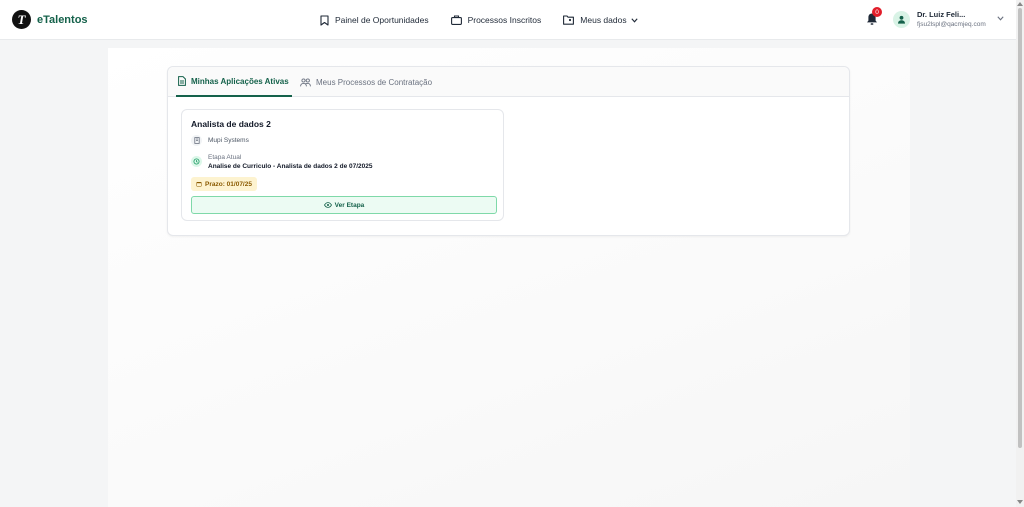 The height and width of the screenshot is (507, 1024). I want to click on nav-item-processos: Processos Inscritos, so click(496, 20).